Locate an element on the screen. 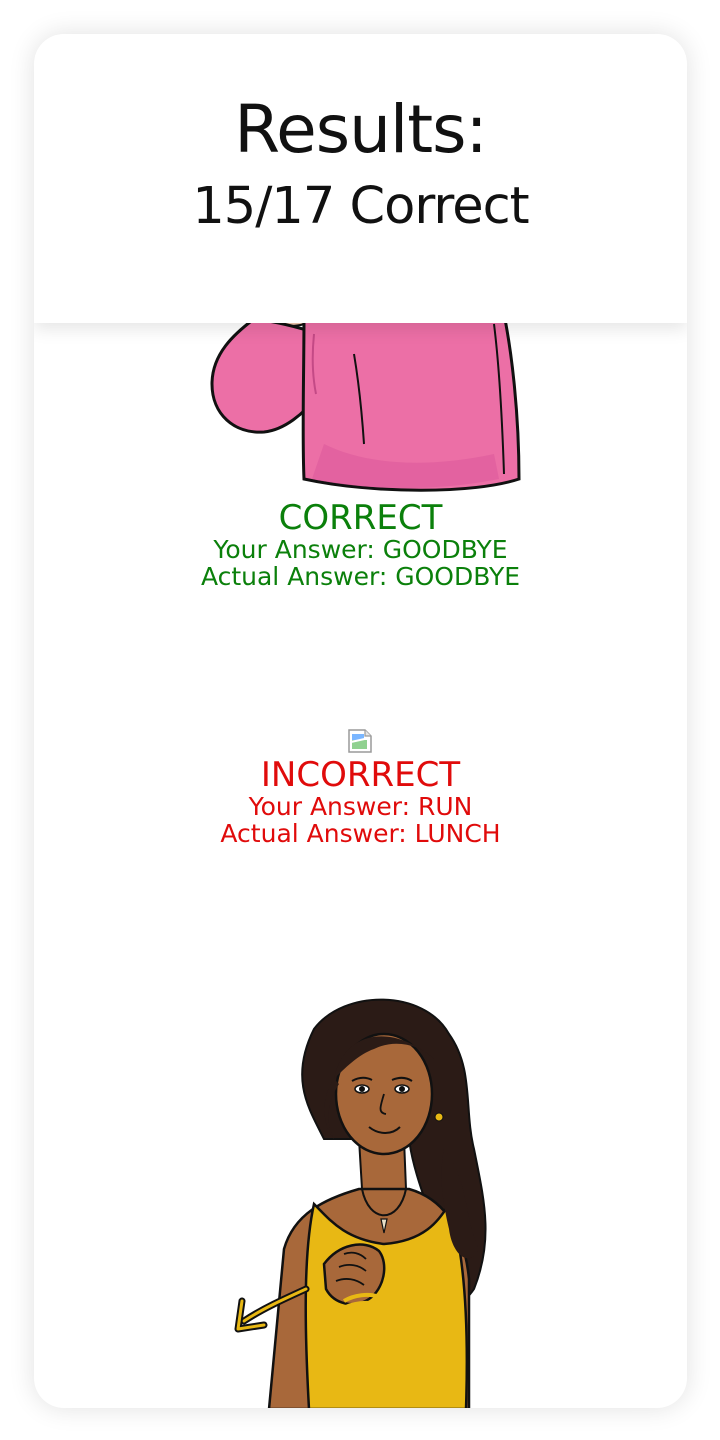  your-answer-text: Your Answer: GOODBYE is located at coordinates (360, 549).